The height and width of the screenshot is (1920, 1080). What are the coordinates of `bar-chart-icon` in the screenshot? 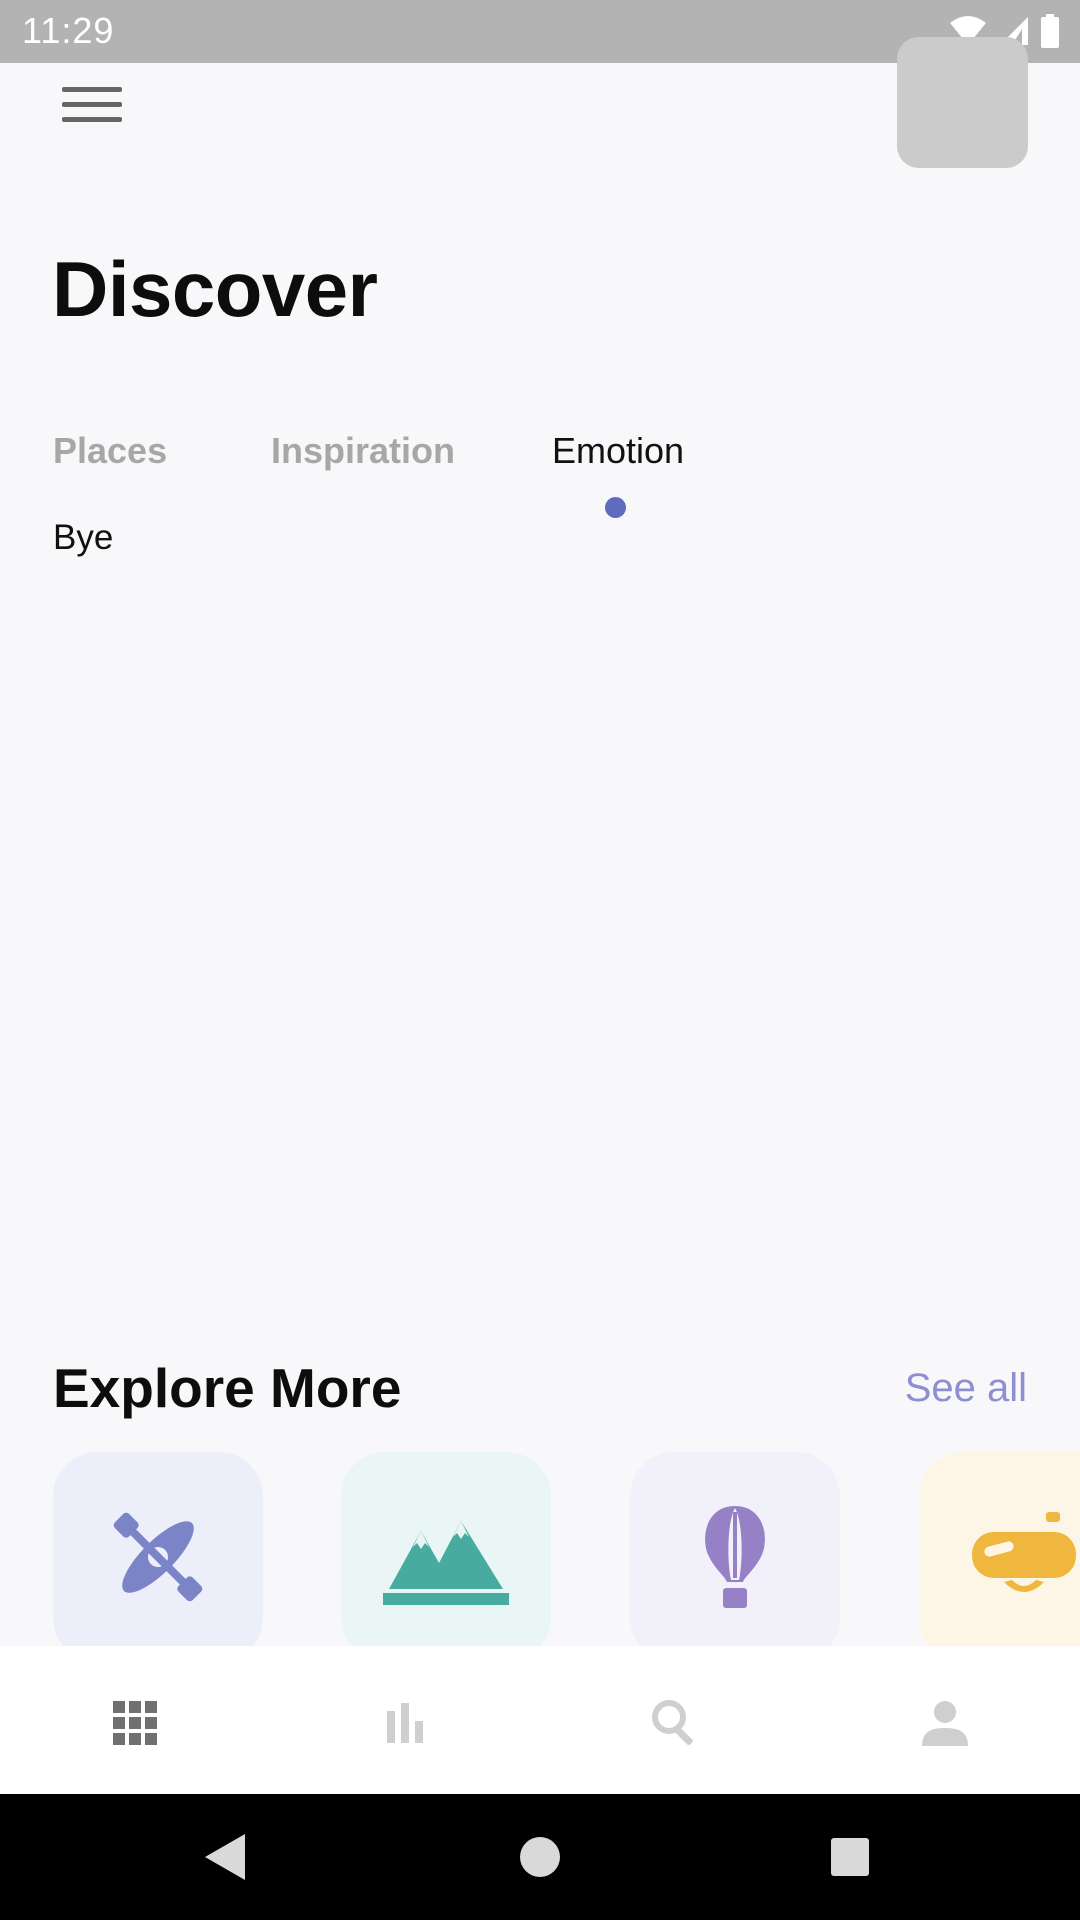 It's located at (405, 1723).